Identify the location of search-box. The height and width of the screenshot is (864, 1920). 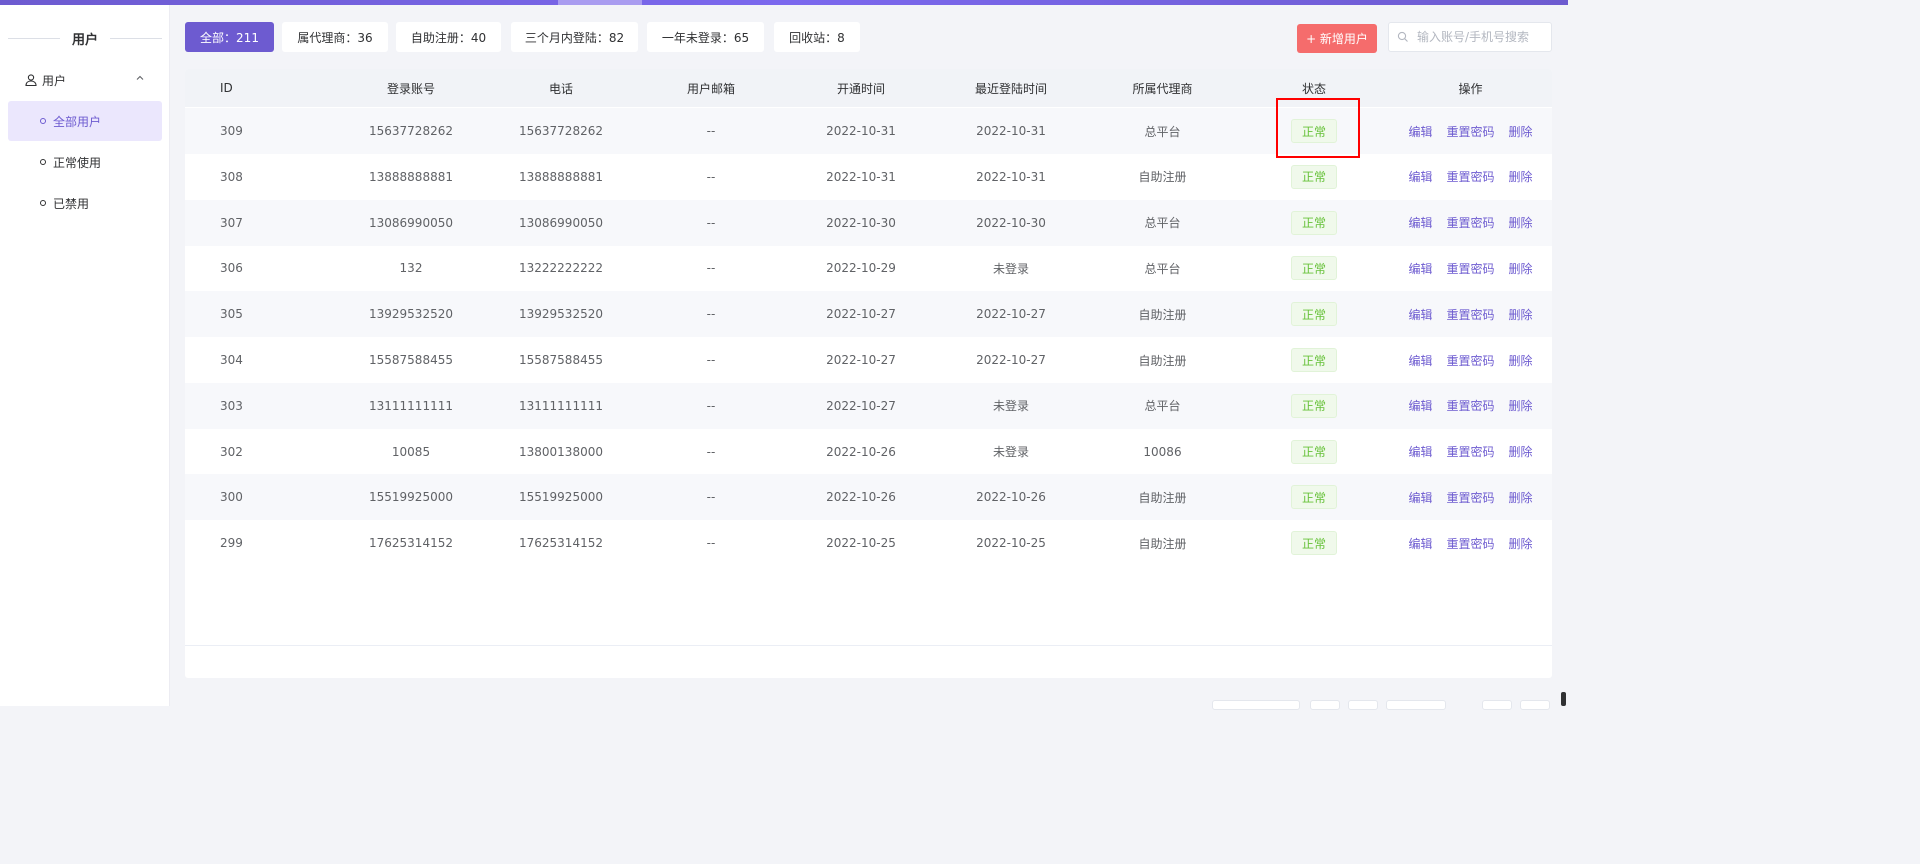
(1470, 37).